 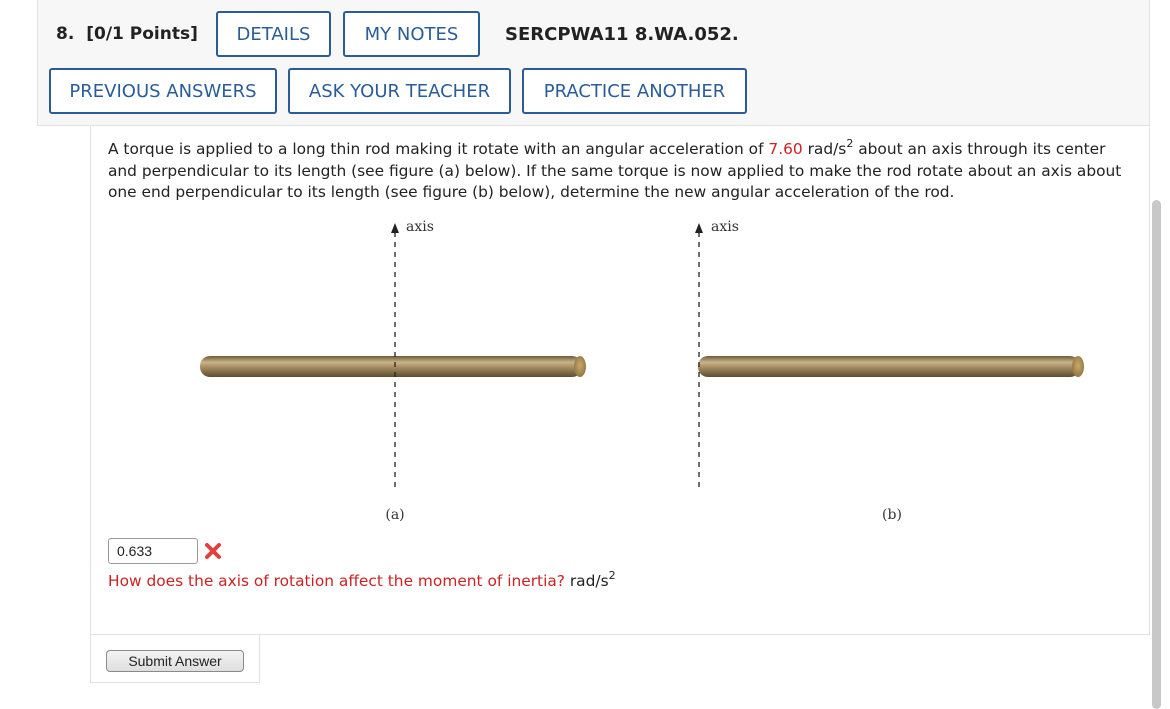 What do you see at coordinates (142, 34) in the screenshot?
I see `points-label: [0/1 Points]` at bounding box center [142, 34].